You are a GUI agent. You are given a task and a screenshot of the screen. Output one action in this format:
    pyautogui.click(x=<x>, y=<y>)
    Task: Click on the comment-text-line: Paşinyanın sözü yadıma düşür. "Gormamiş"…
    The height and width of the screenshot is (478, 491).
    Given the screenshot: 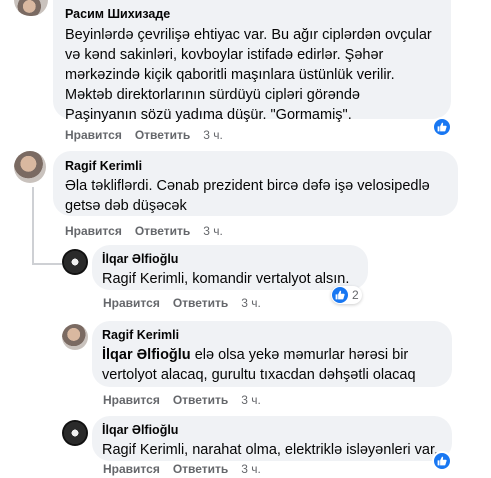 What is the action you would take?
    pyautogui.click(x=208, y=115)
    